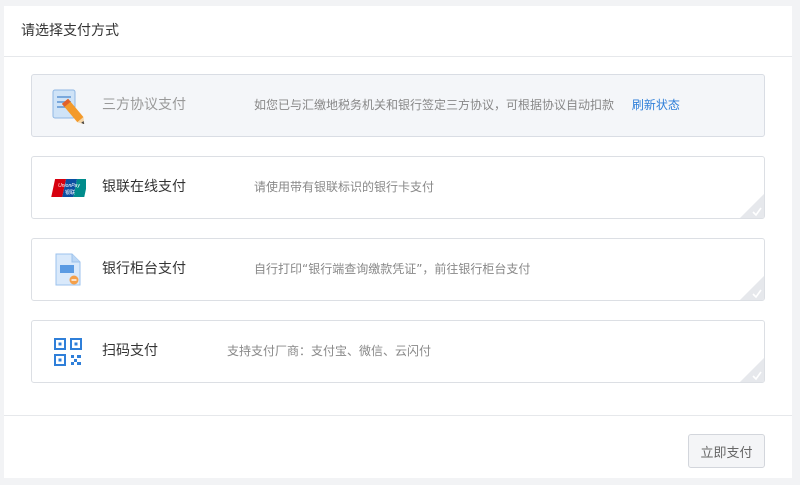 This screenshot has height=485, width=800. What do you see at coordinates (398, 31) in the screenshot?
I see `panel-title: 请选择支付方式` at bounding box center [398, 31].